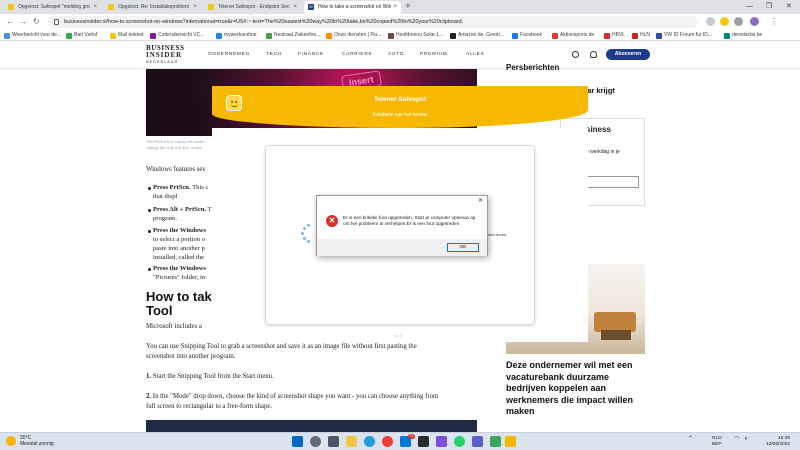 The width and height of the screenshot is (800, 450). Describe the element at coordinates (240, 35) in the screenshot. I see `bookmark-label: mywerkandme` at that location.